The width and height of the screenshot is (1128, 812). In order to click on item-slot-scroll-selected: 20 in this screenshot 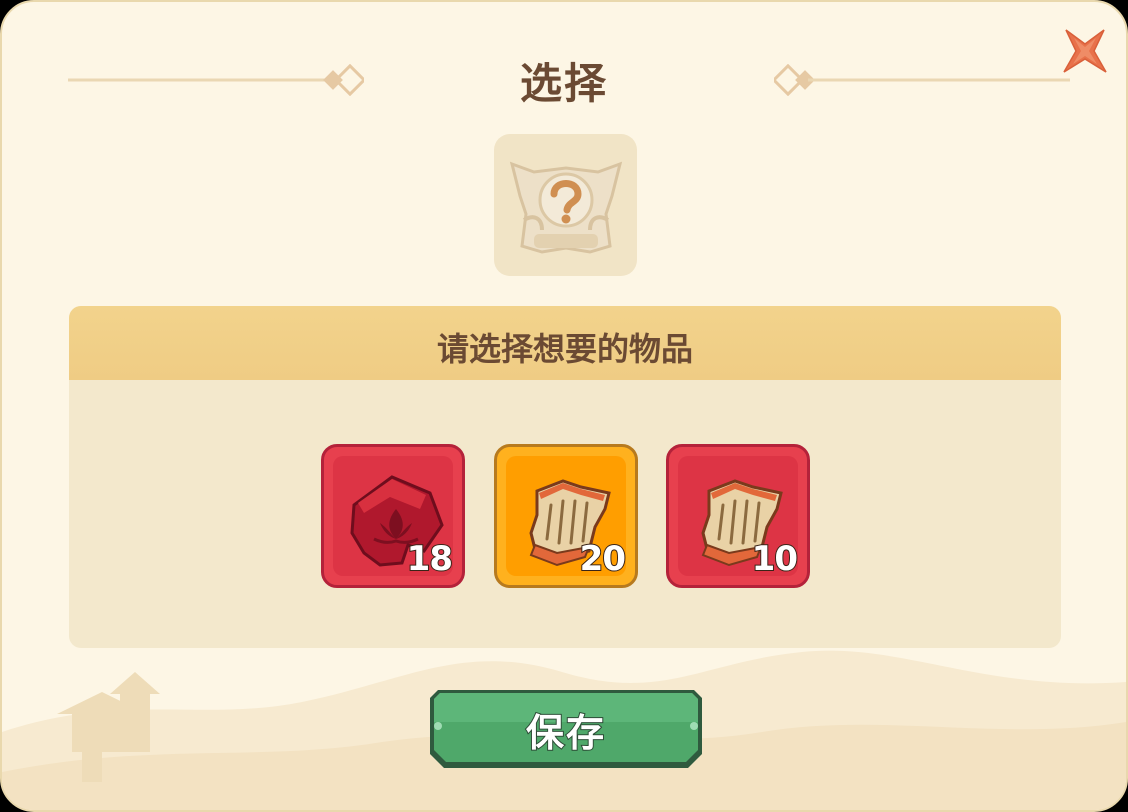, I will do `click(566, 516)`.